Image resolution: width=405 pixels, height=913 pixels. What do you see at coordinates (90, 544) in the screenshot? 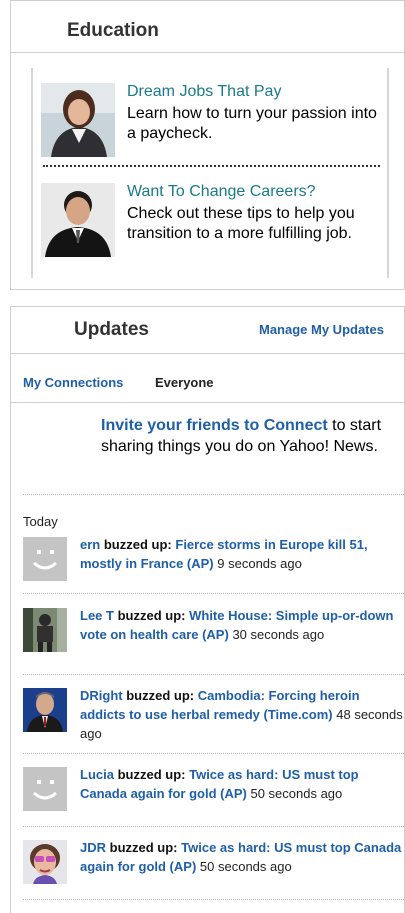
I see `feed-user-link: ern` at bounding box center [90, 544].